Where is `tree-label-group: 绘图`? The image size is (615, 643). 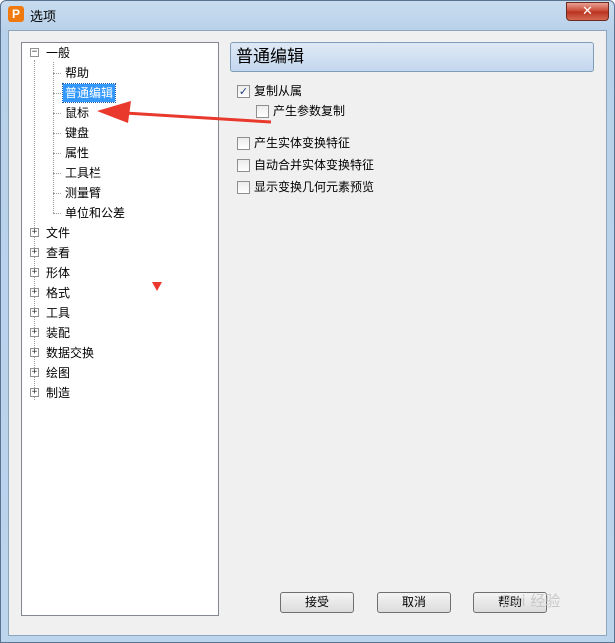 tree-label-group: 绘图 is located at coordinates (58, 373).